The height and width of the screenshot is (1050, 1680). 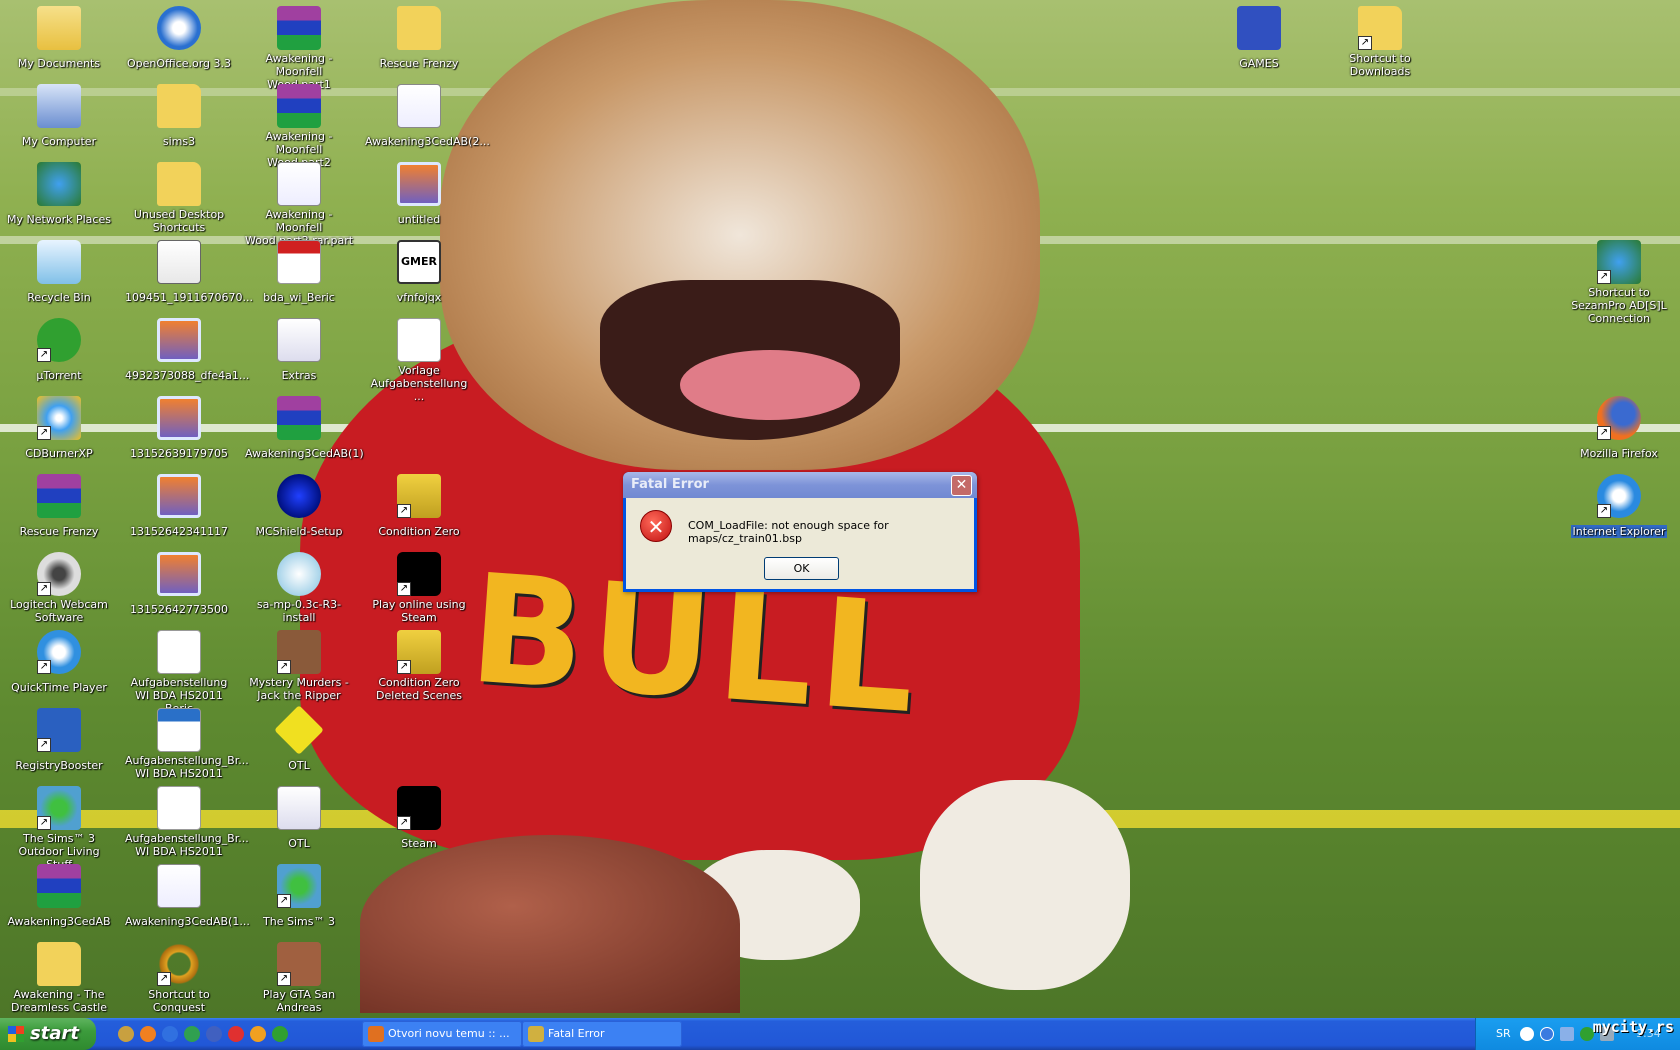 I want to click on folder-icon, so click(x=59, y=964).